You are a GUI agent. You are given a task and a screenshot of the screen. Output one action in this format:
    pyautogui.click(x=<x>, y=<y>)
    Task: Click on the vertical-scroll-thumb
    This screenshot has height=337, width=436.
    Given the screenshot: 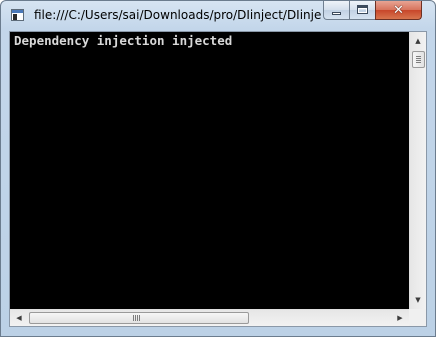 What is the action you would take?
    pyautogui.click(x=418, y=59)
    